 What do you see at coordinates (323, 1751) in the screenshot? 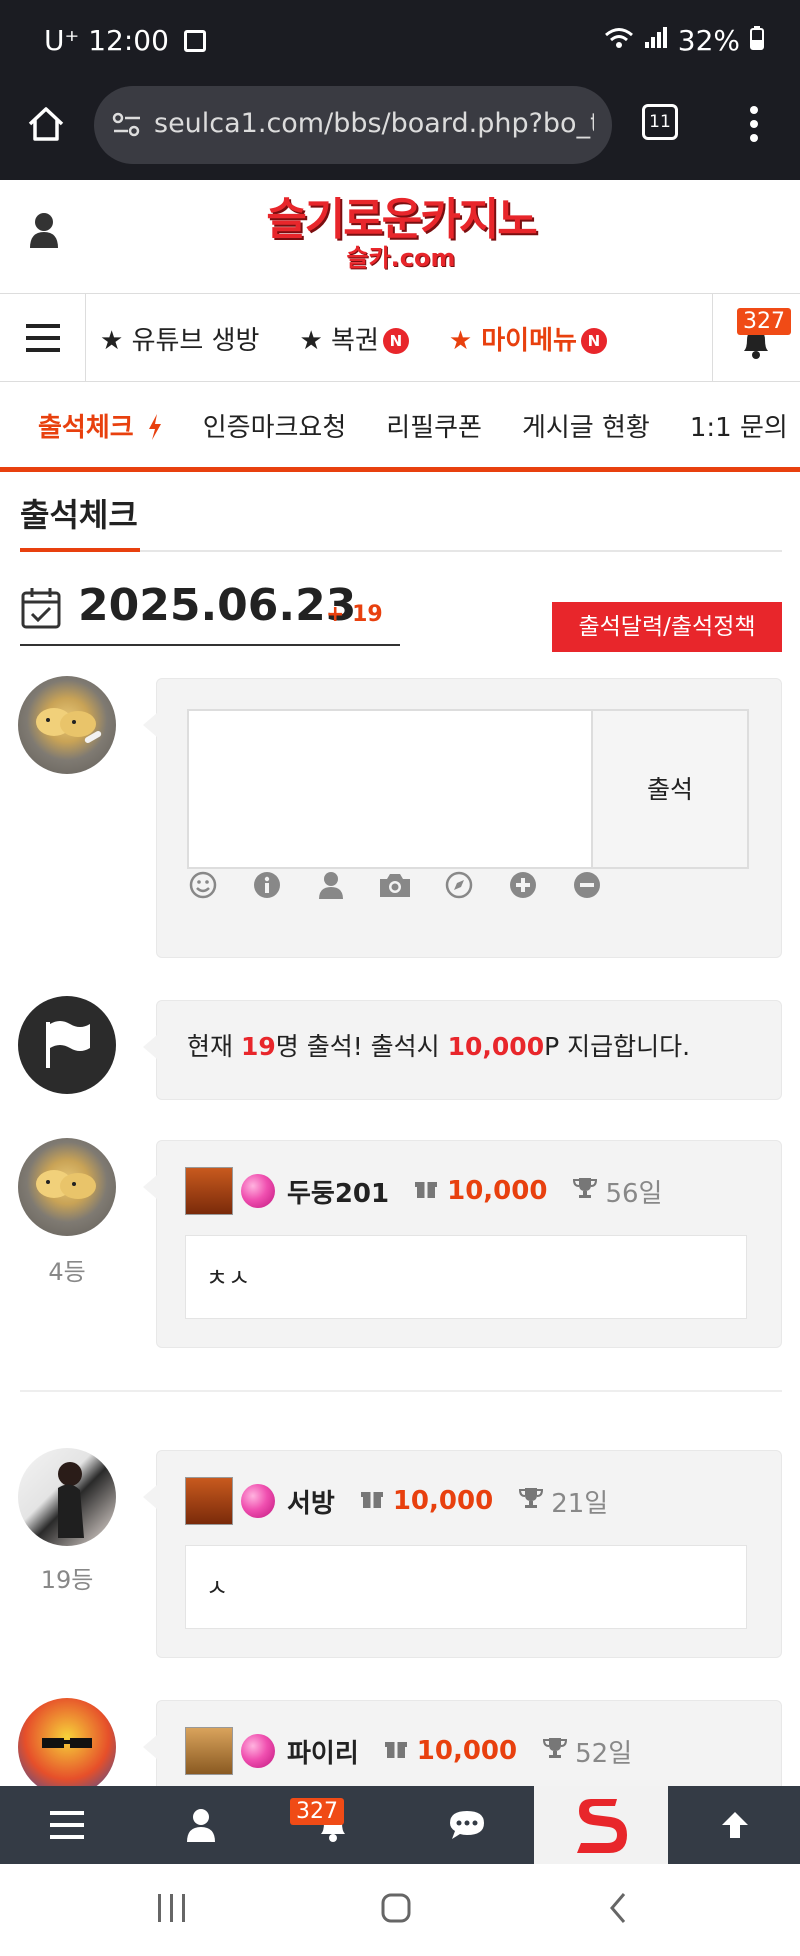
I see `entry-username: 파이리` at bounding box center [323, 1751].